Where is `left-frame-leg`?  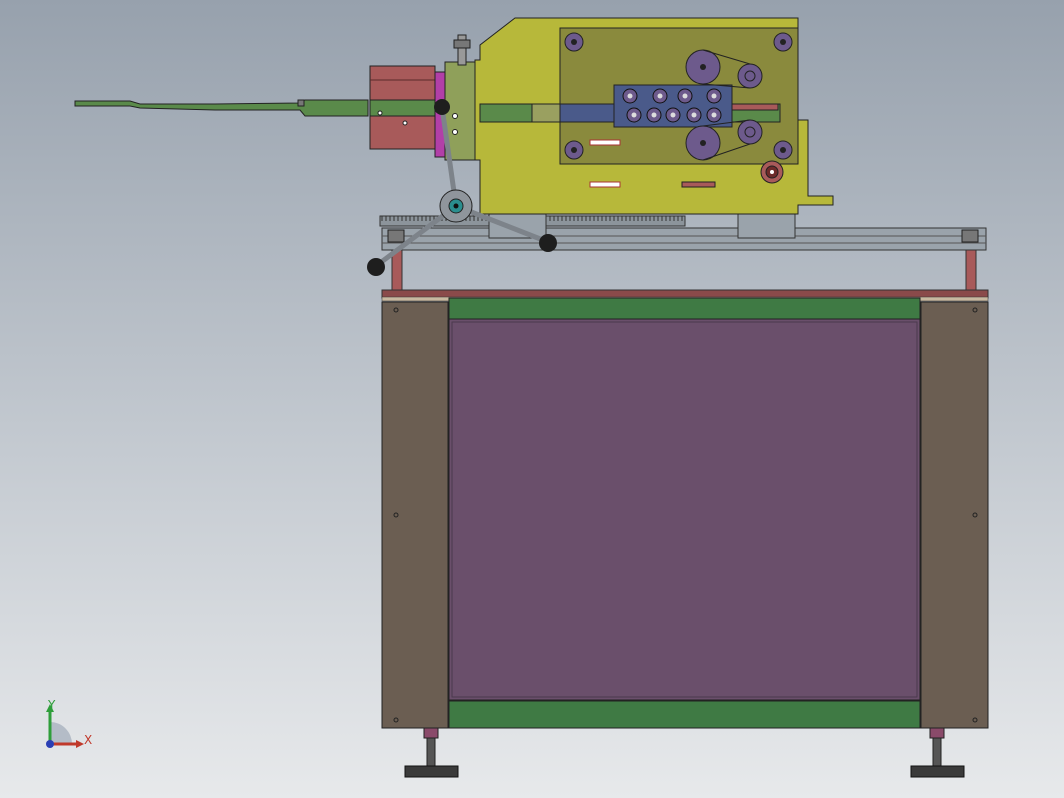 left-frame-leg is located at coordinates (415, 515).